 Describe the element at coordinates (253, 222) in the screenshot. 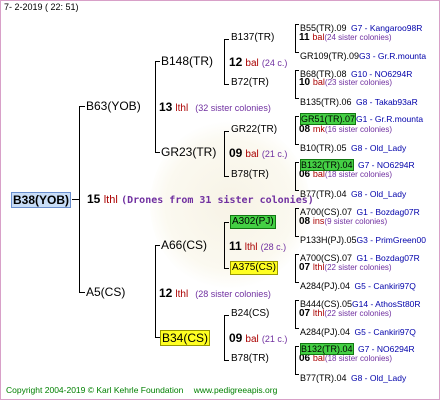

I see `queen-a302: A302(PJ)` at that location.